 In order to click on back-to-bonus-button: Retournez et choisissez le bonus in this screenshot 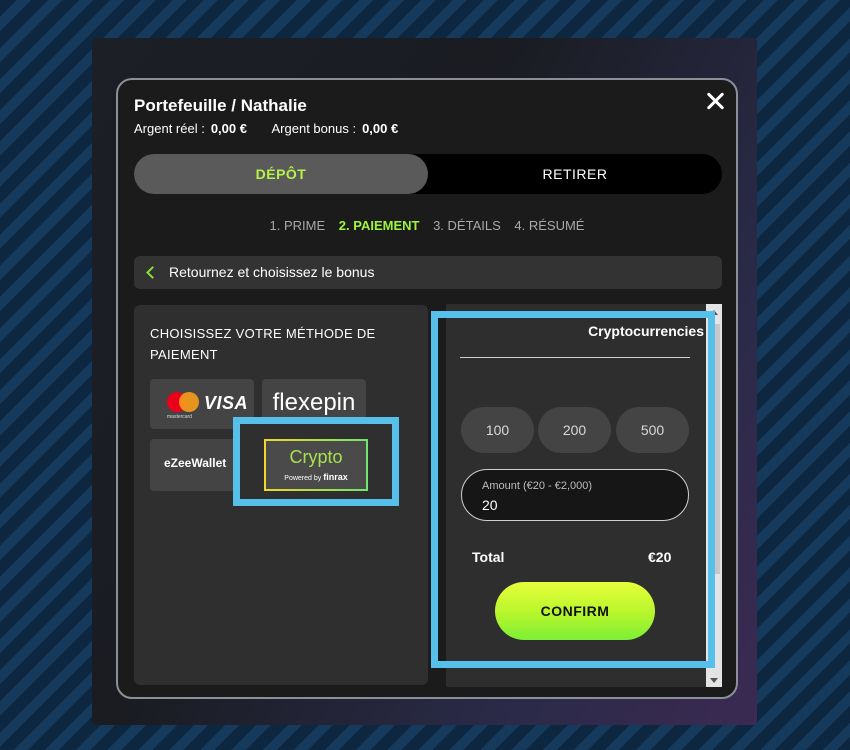, I will do `click(428, 272)`.